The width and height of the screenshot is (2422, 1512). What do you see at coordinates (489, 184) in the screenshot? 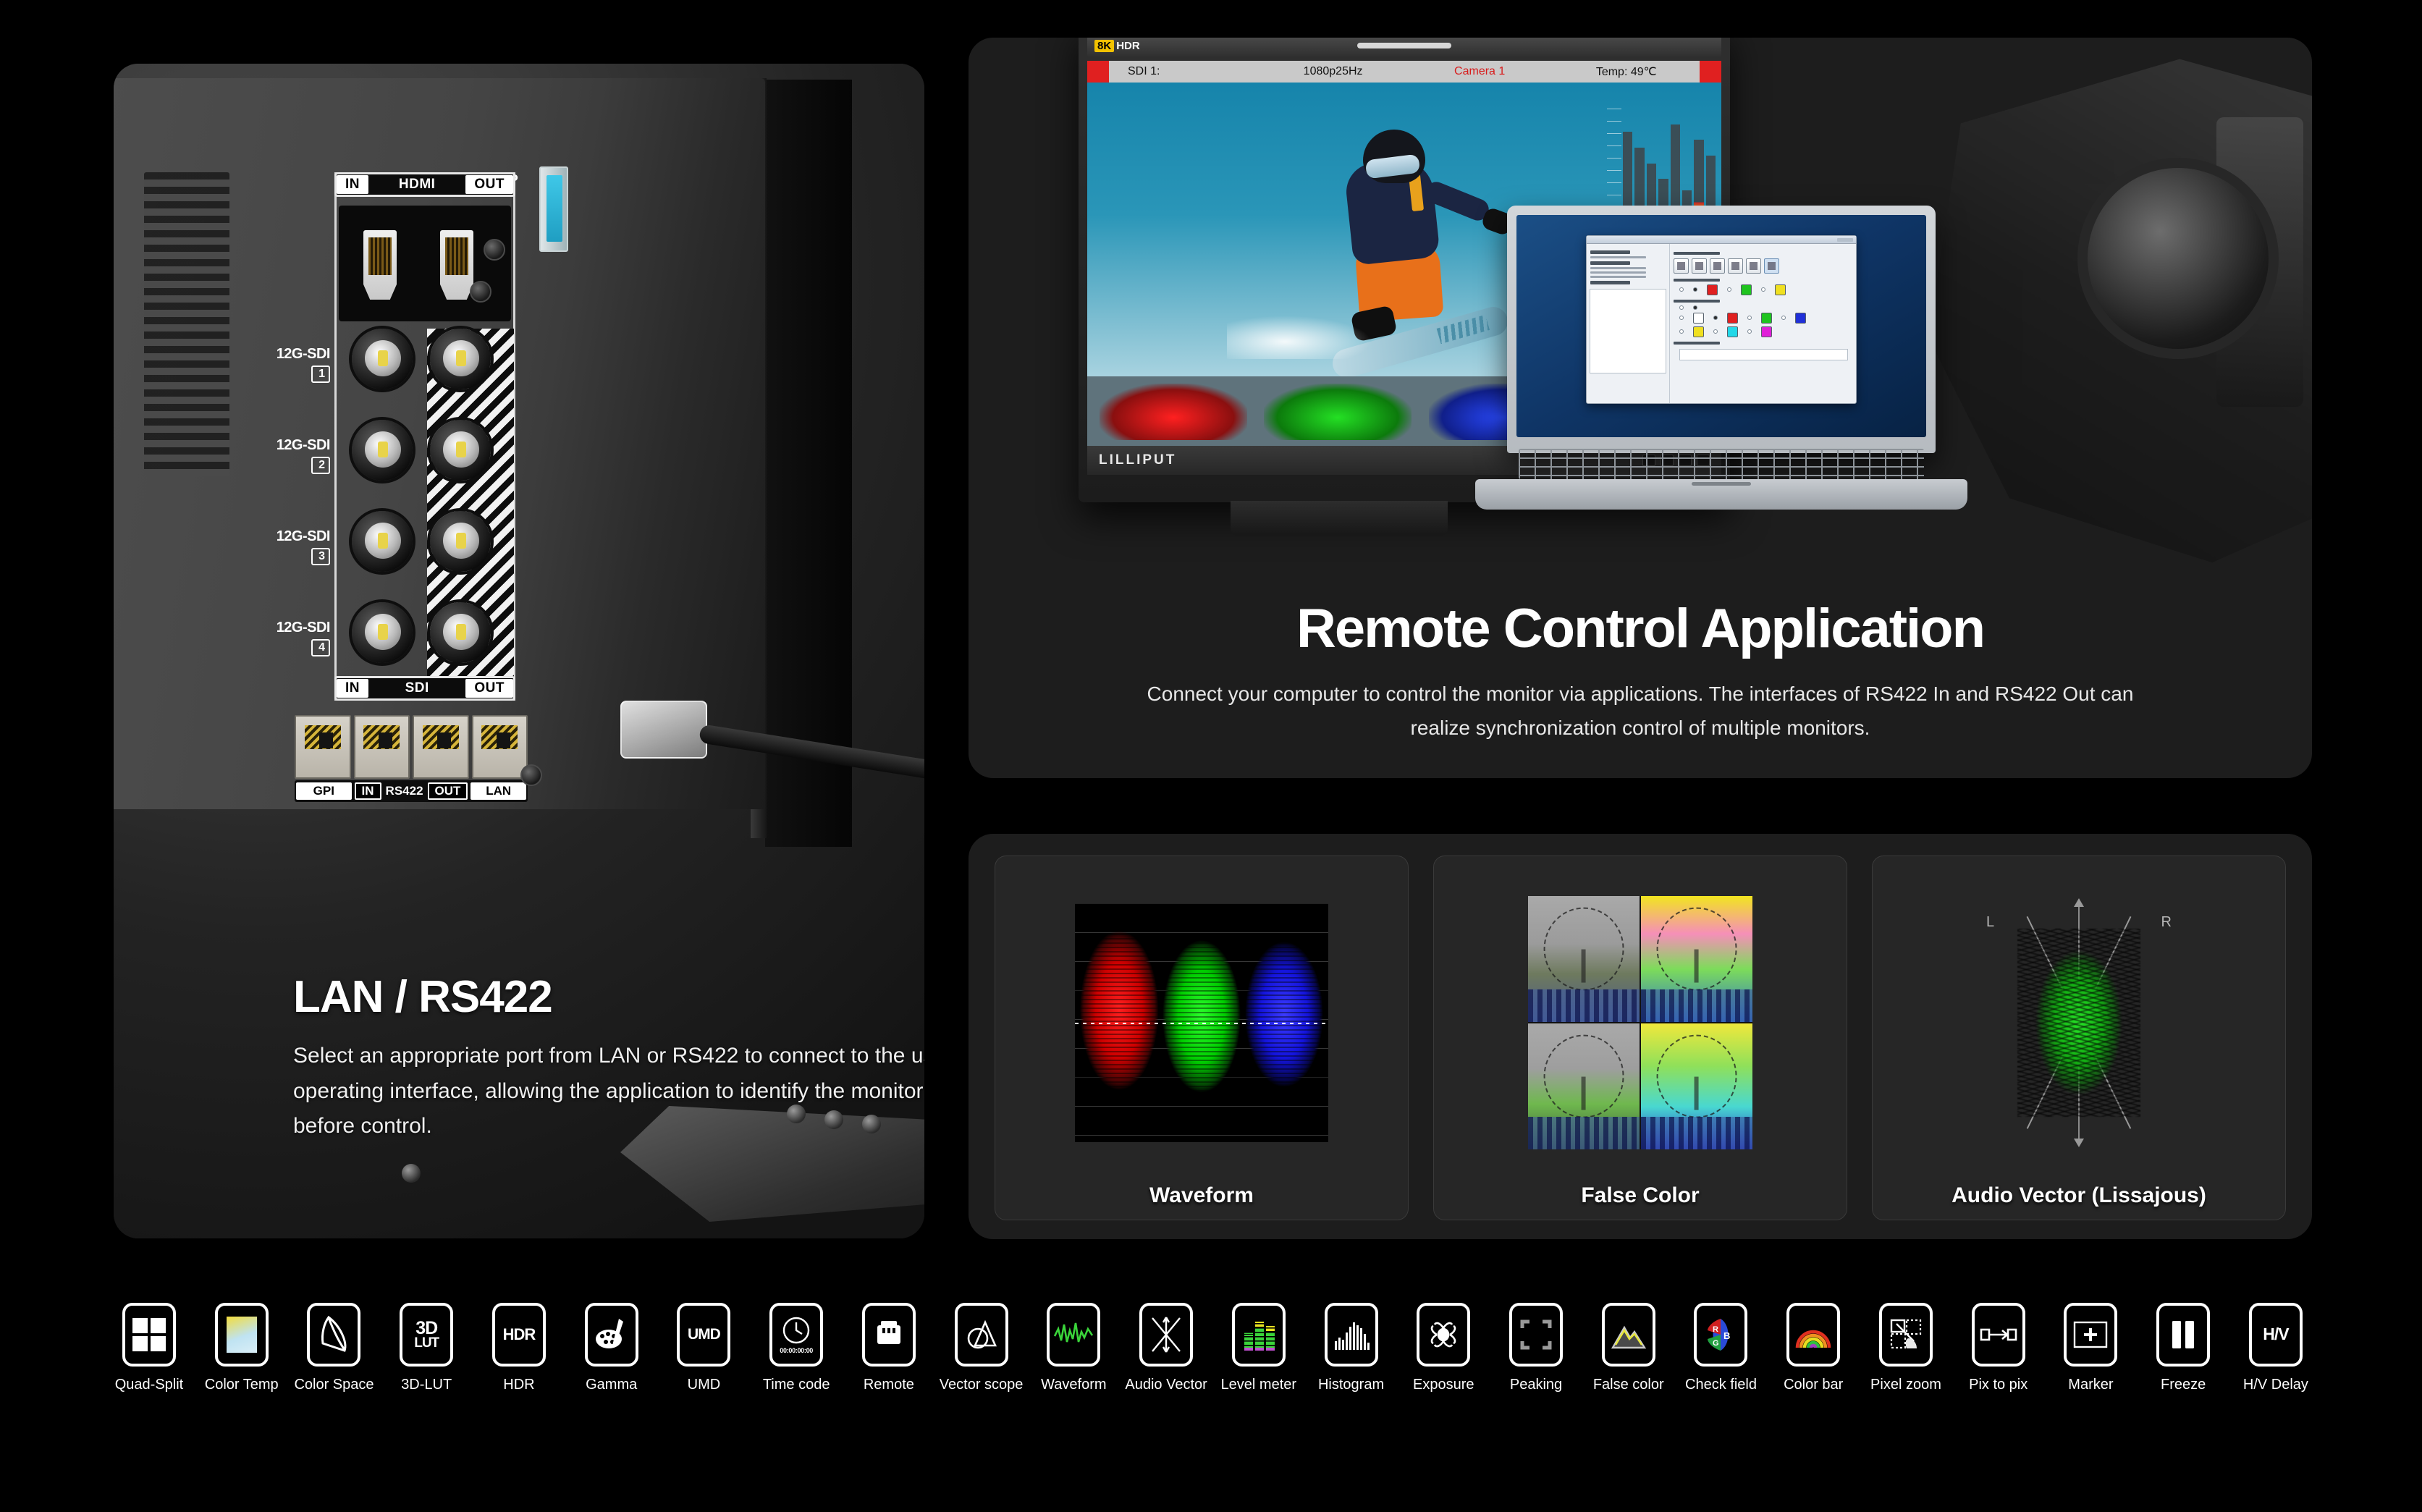
I see `hdmi-out-label: OUT` at bounding box center [489, 184].